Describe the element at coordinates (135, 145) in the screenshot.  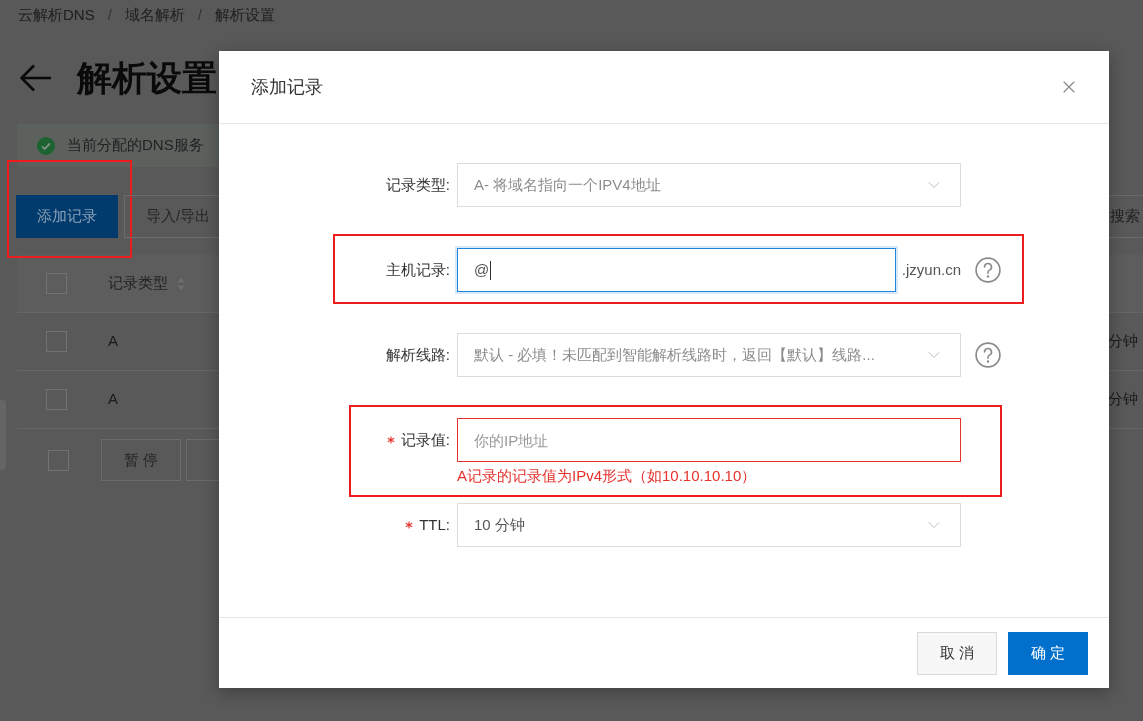
I see `notice-text: 当前分配的DNS服务` at that location.